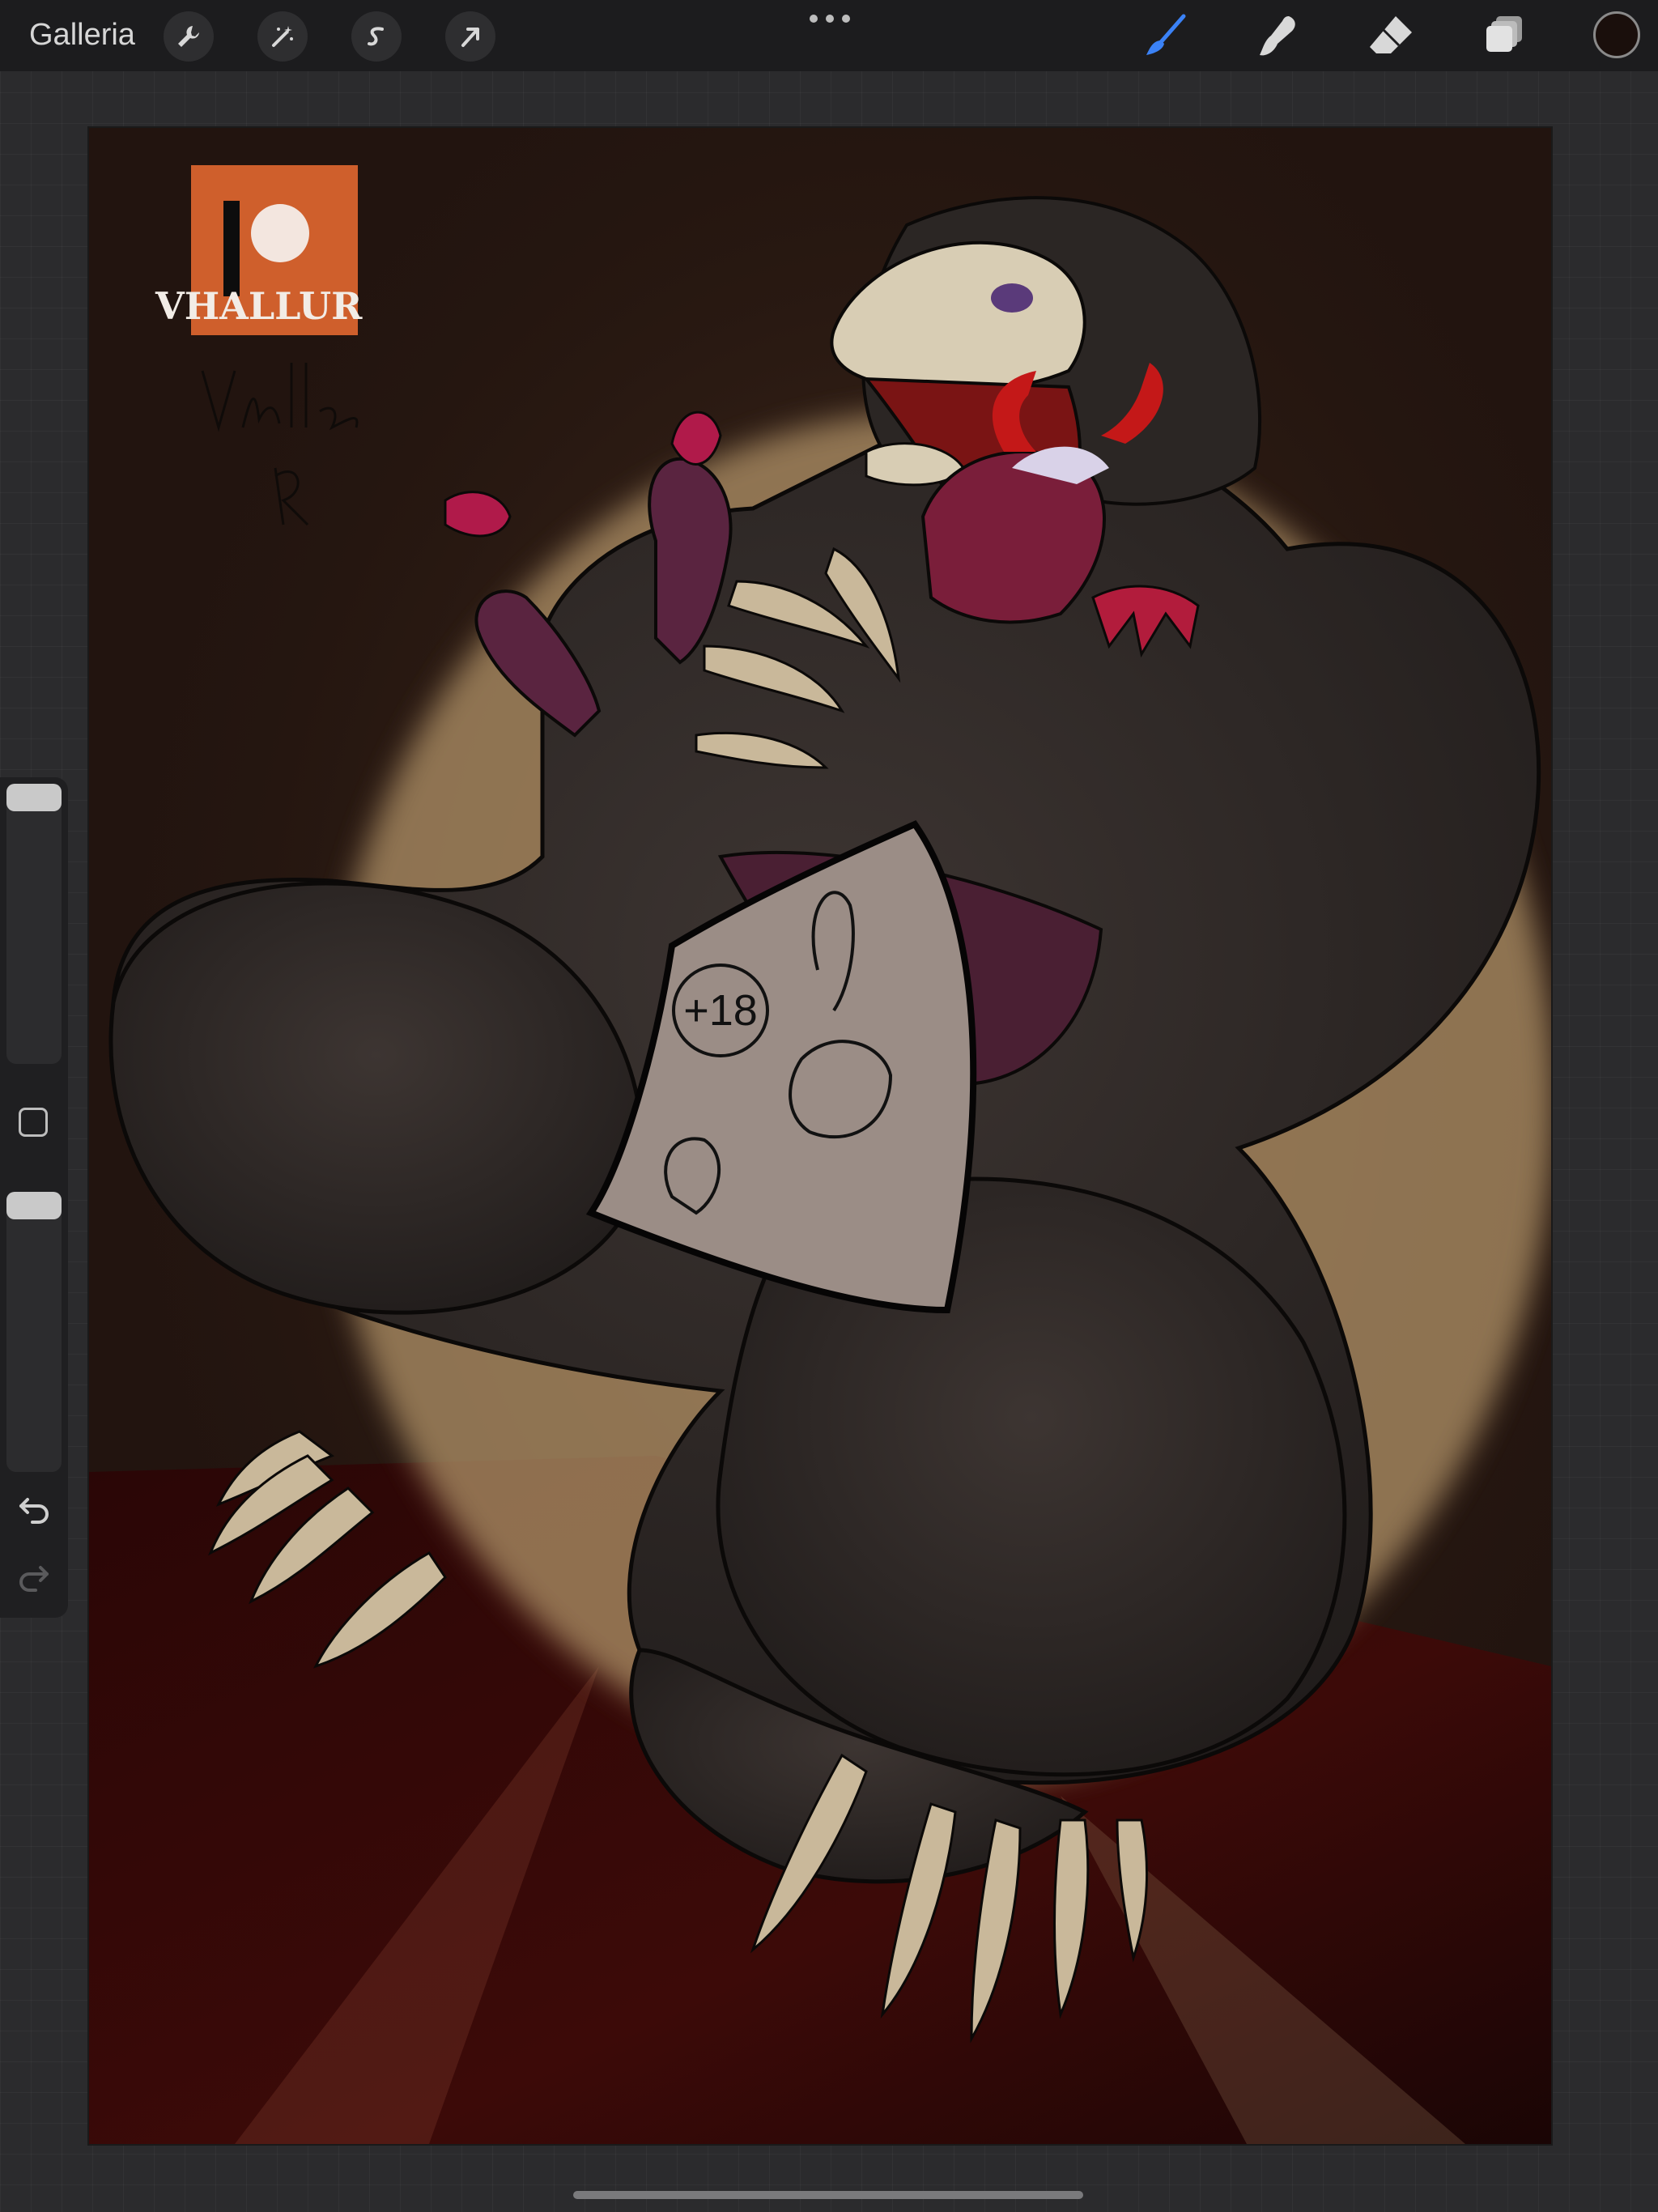 The width and height of the screenshot is (1658, 2212). Describe the element at coordinates (34, 798) in the screenshot. I see `brush-size-slider-thumb` at that location.